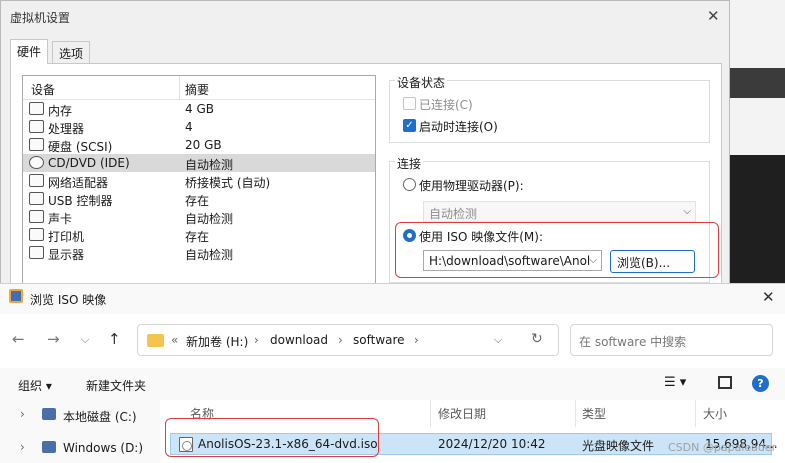 This screenshot has height=463, width=785. Describe the element at coordinates (760, 383) in the screenshot. I see `help-icon: ?` at that location.